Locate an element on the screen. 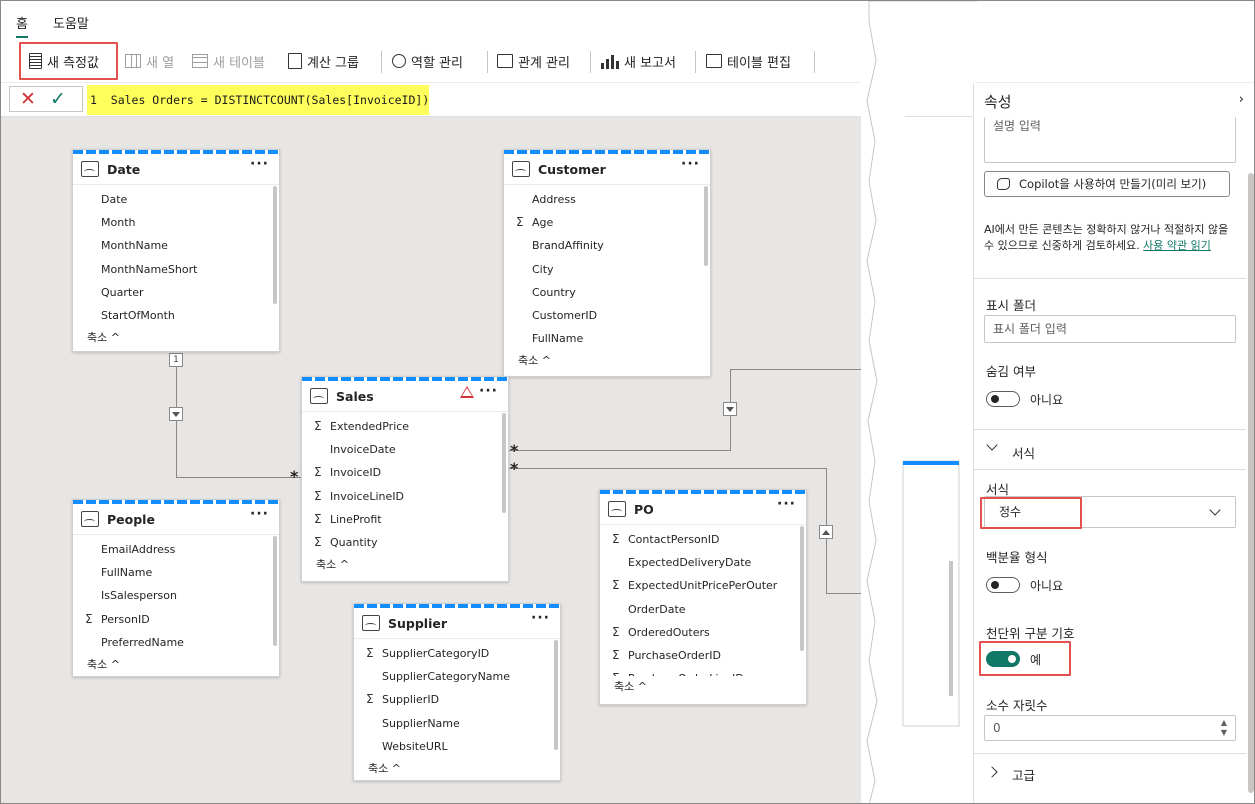 This screenshot has height=804, width=1255. field-row: BrandAffinity is located at coordinates (607, 245).